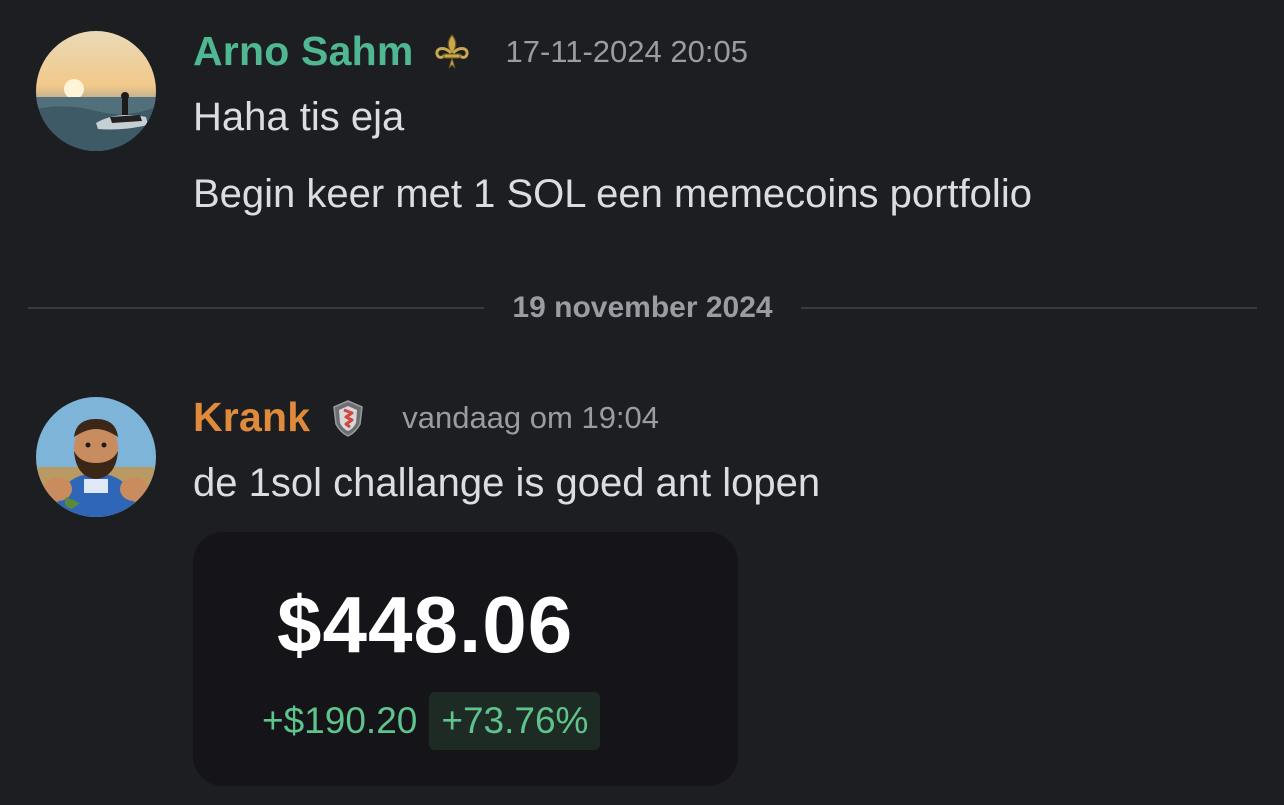 This screenshot has height=805, width=1284. What do you see at coordinates (531, 417) in the screenshot?
I see `message-timestamp: vandaag om 19:04` at bounding box center [531, 417].